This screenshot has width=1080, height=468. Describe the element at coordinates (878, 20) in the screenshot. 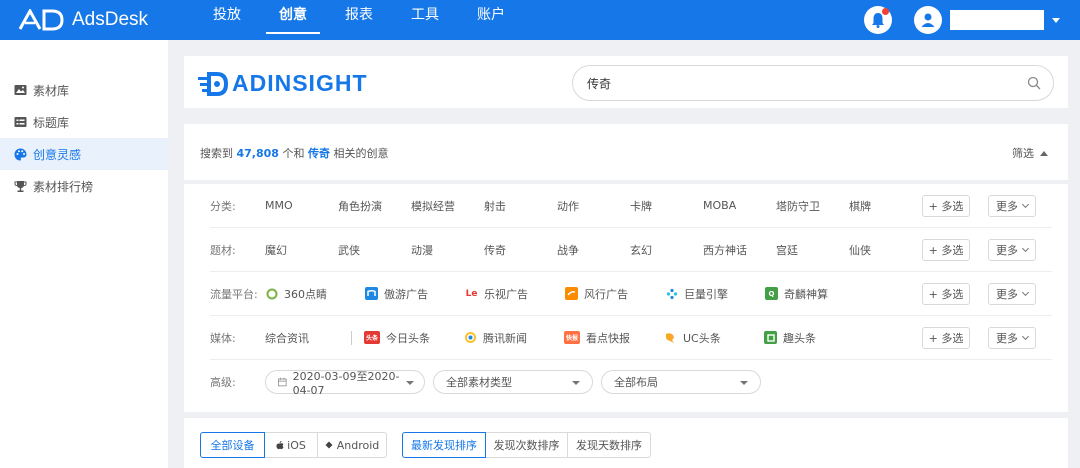

I see `notification-bell-icon` at that location.